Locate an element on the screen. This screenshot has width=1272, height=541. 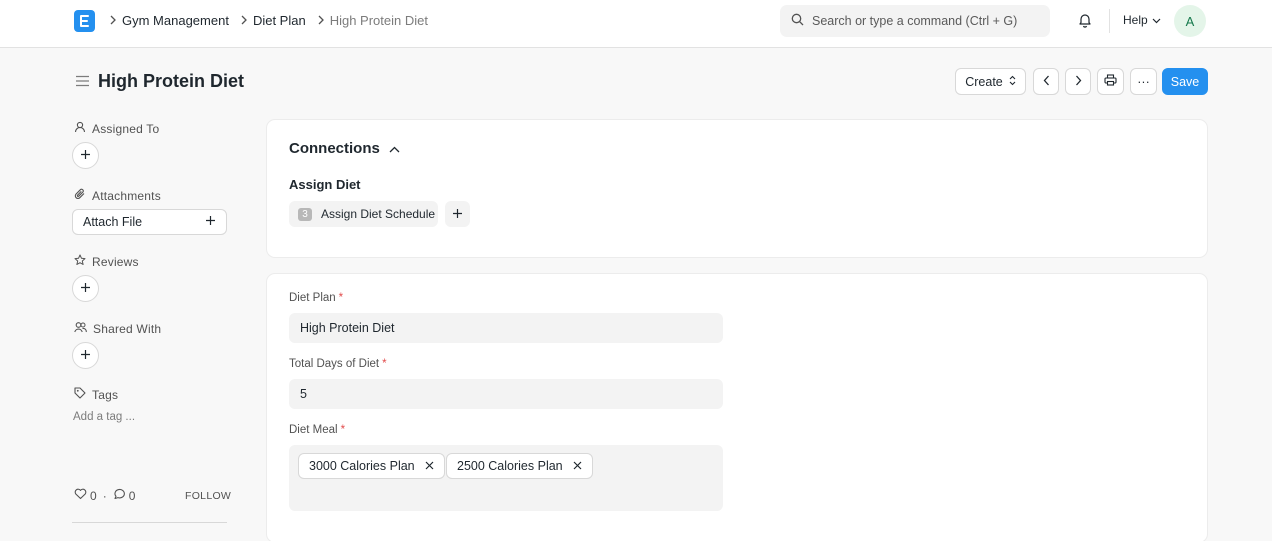
diet-meal-chip: 2500 Calories Plan is located at coordinates (519, 466).